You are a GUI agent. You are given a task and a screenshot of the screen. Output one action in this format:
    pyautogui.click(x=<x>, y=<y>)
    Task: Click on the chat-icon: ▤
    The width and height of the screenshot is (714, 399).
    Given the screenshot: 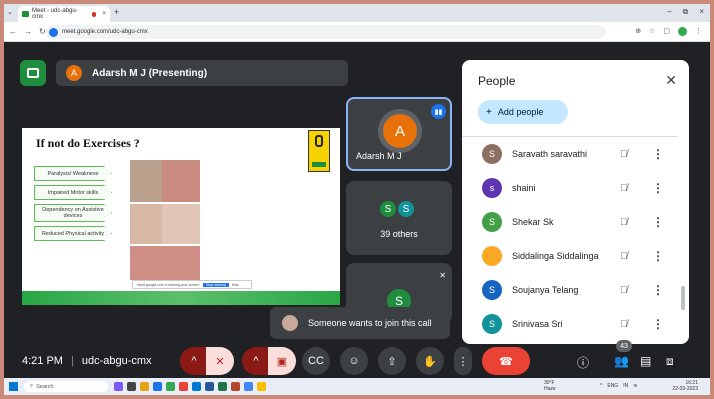 What is the action you would take?
    pyautogui.click(x=645, y=361)
    